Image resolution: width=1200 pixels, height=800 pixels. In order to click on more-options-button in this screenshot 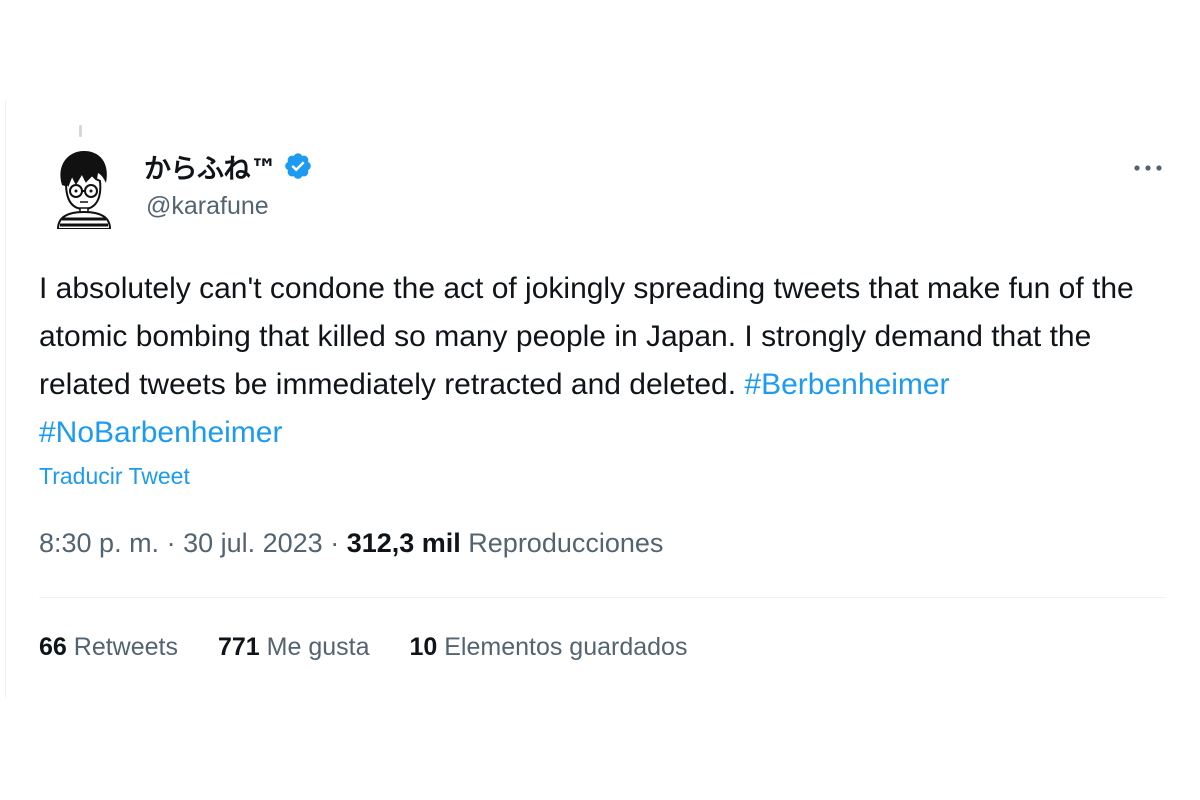, I will do `click(1148, 168)`.